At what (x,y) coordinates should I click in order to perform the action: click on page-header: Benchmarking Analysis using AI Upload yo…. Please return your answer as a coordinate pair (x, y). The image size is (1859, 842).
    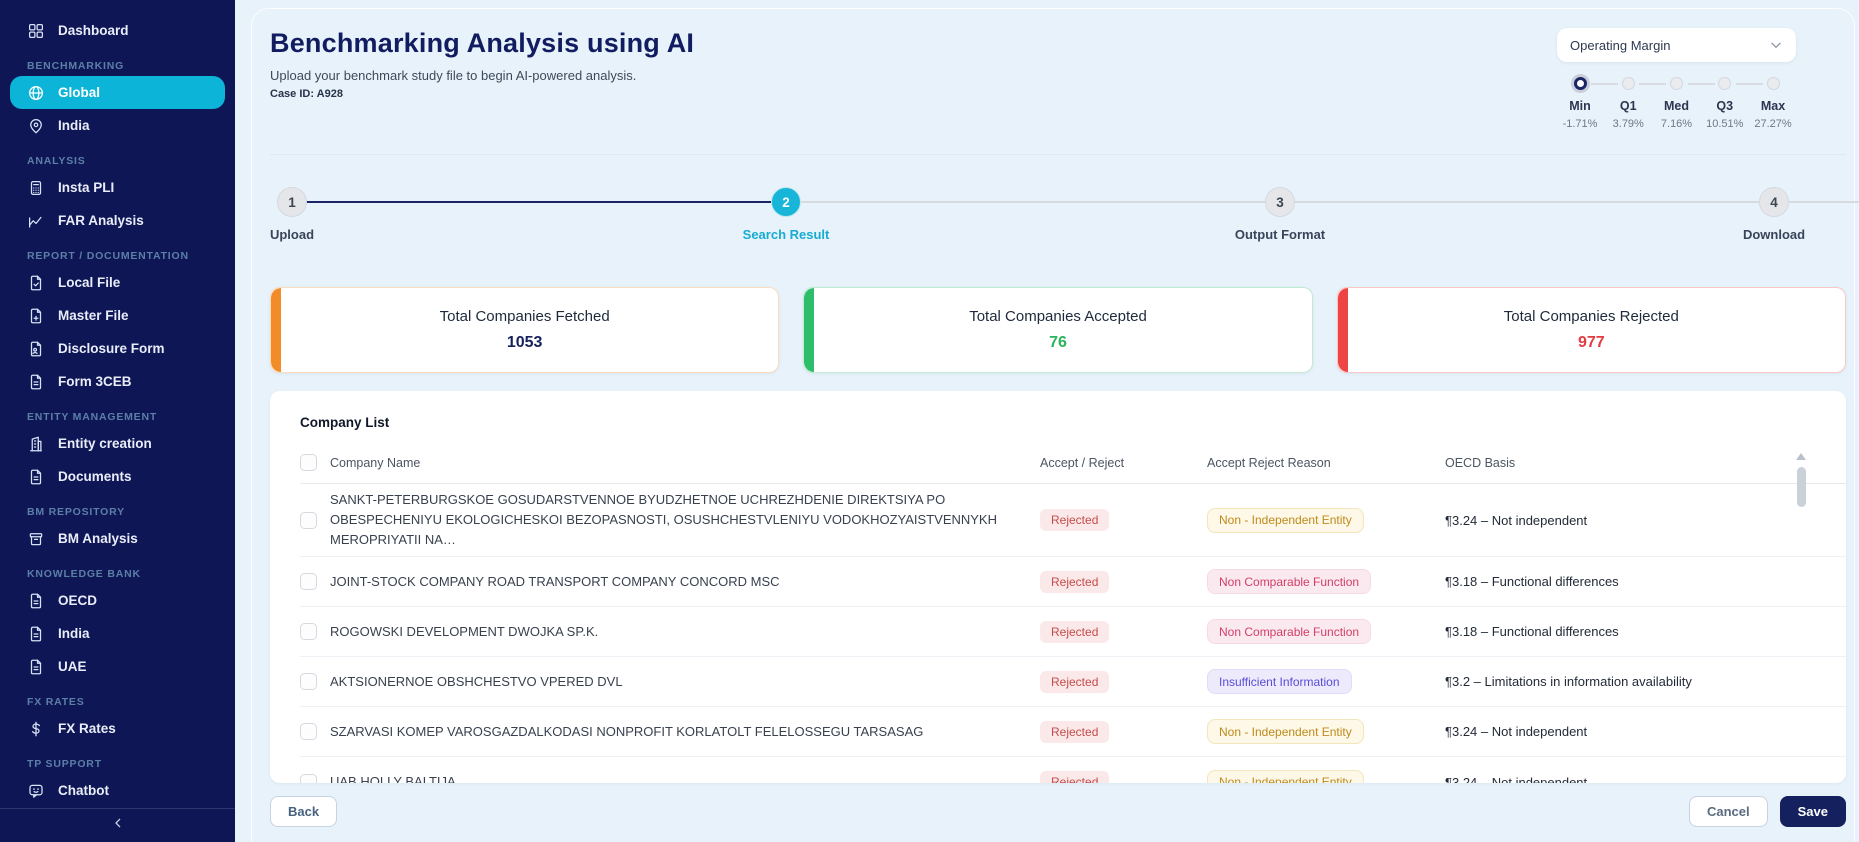
    Looking at the image, I should click on (1058, 65).